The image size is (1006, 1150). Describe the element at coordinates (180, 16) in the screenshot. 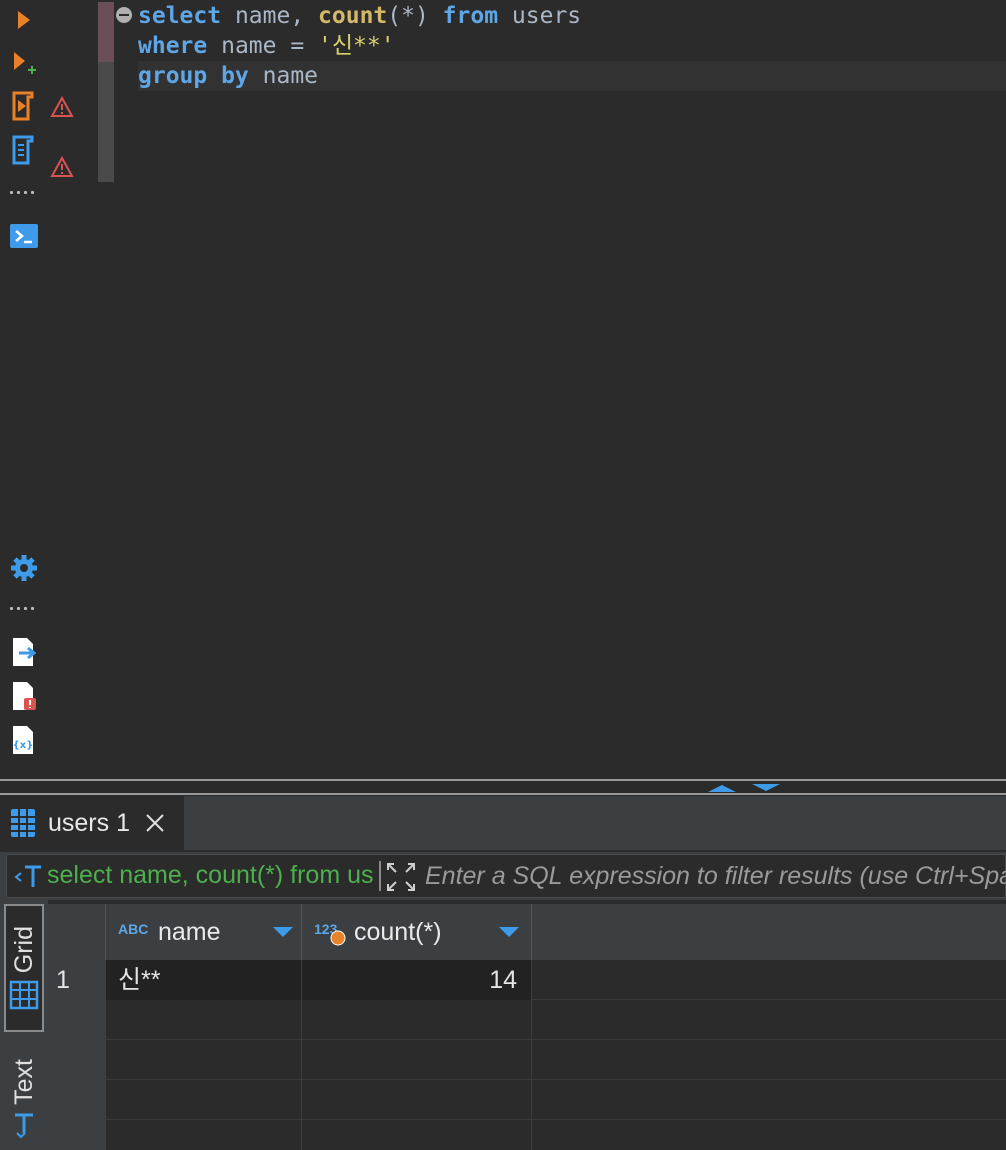

I see `sql-token: select` at that location.